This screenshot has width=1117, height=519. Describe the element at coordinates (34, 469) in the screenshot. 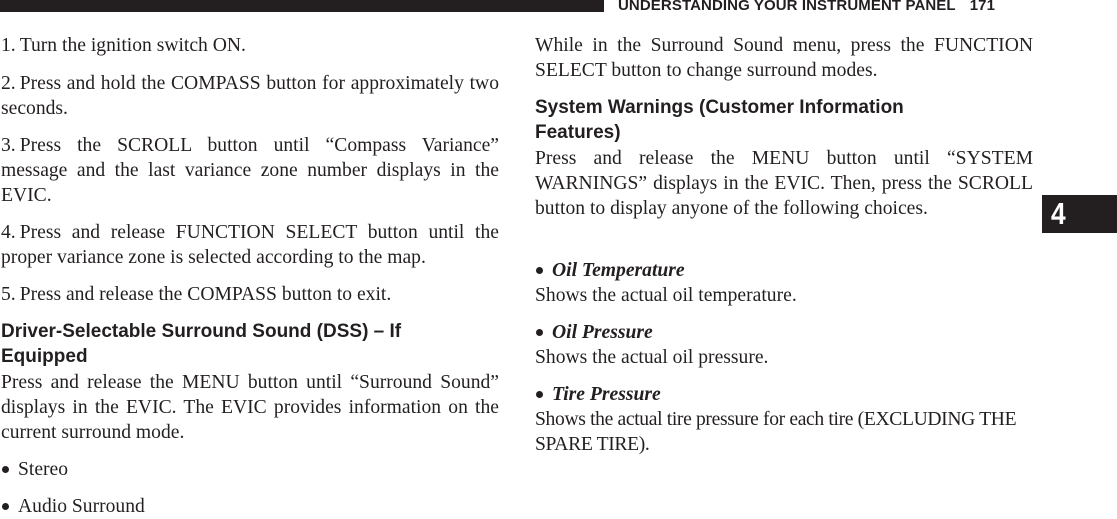

I see `list-item: Stereo` at that location.